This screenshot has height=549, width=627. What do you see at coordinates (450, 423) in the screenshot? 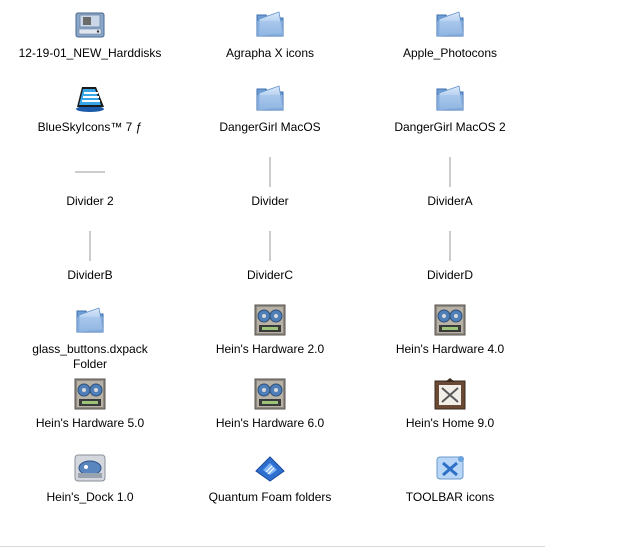
I see `item-label: Hein's Home 9.0` at bounding box center [450, 423].